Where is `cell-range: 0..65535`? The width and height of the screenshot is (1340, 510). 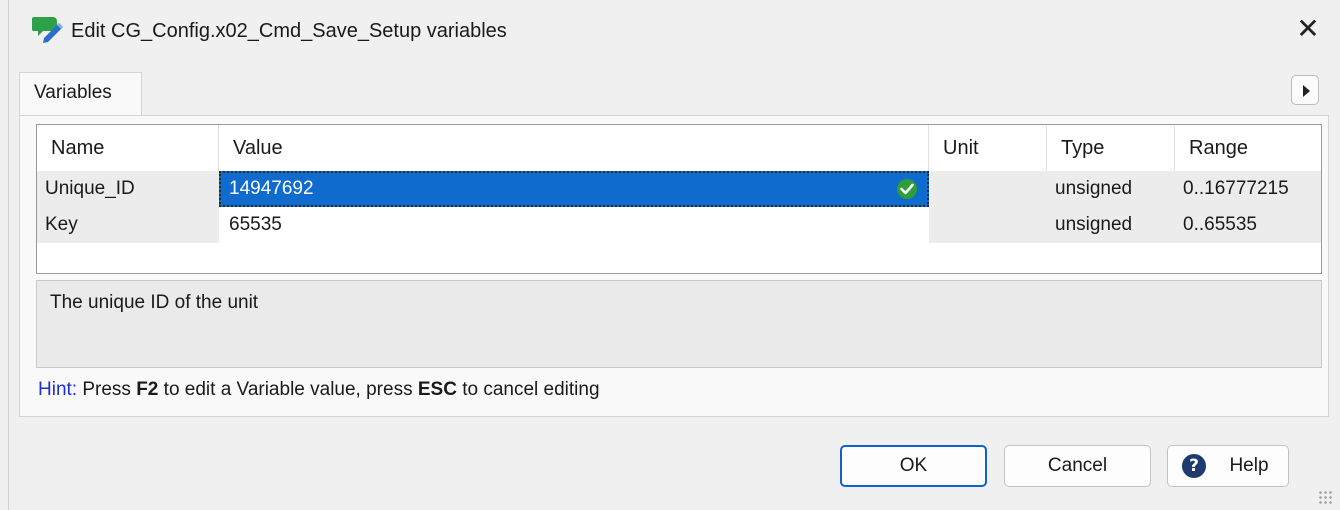
cell-range: 0..65535 is located at coordinates (1248, 225).